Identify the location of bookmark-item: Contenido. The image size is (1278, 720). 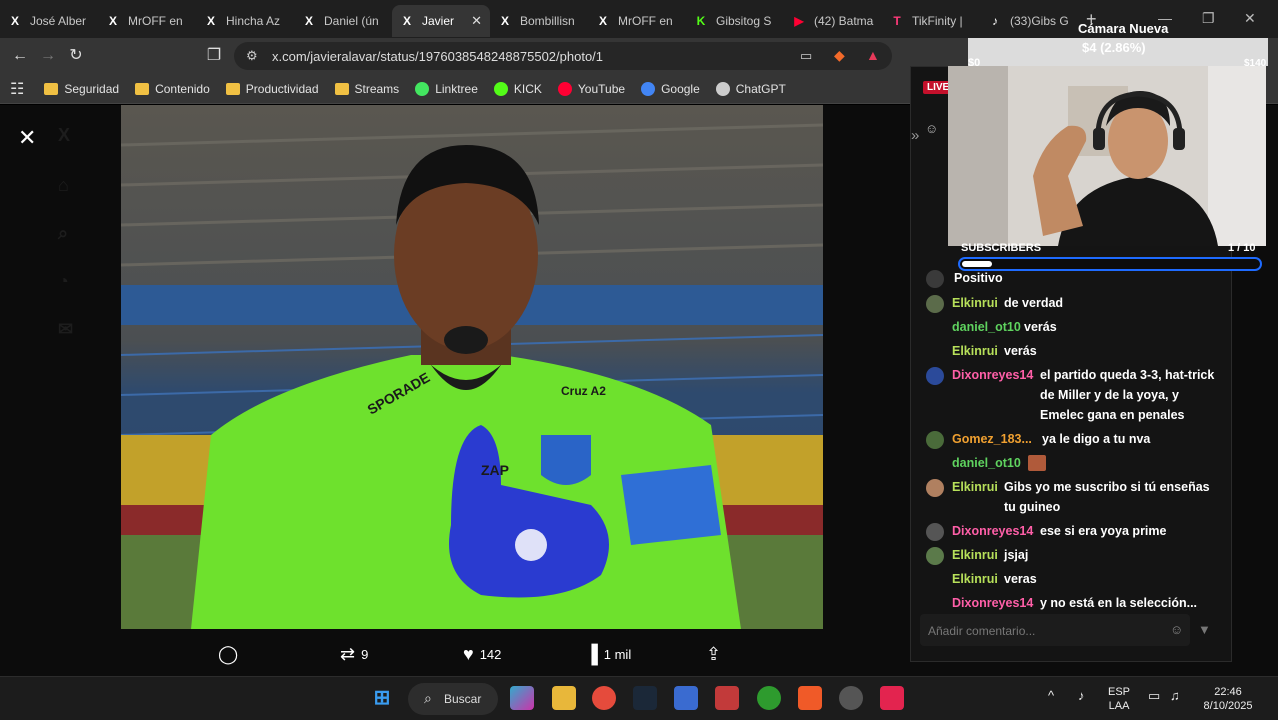
(172, 89).